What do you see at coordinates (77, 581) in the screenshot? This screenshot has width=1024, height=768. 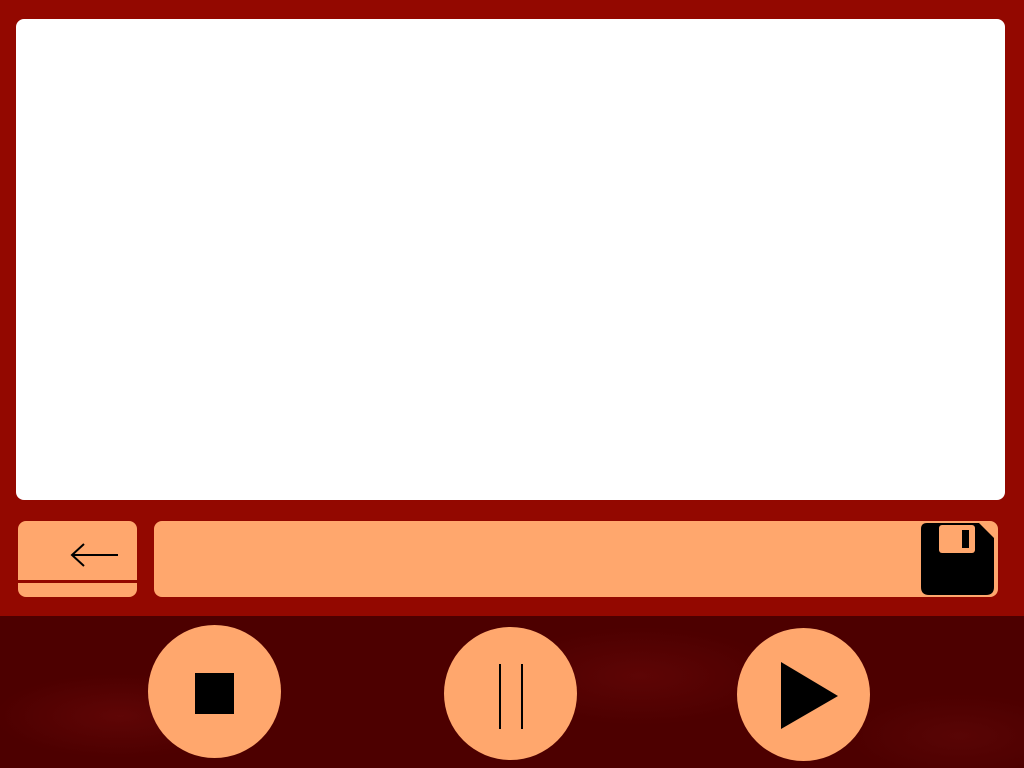 I see `back-button-underline` at bounding box center [77, 581].